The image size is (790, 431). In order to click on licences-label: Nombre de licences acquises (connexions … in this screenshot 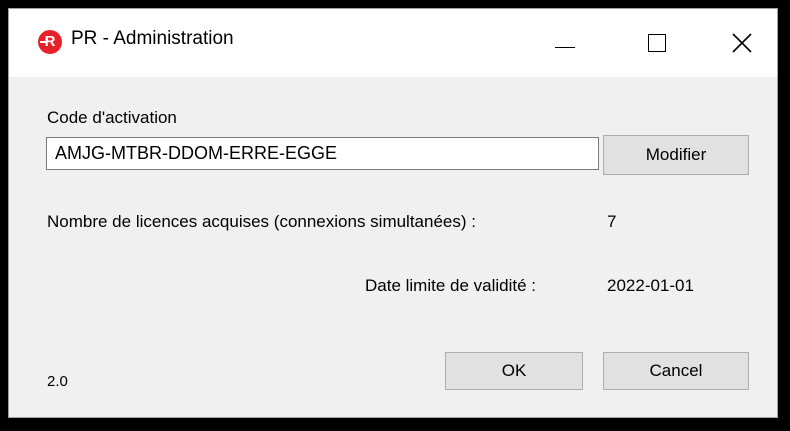, I will do `click(261, 221)`.